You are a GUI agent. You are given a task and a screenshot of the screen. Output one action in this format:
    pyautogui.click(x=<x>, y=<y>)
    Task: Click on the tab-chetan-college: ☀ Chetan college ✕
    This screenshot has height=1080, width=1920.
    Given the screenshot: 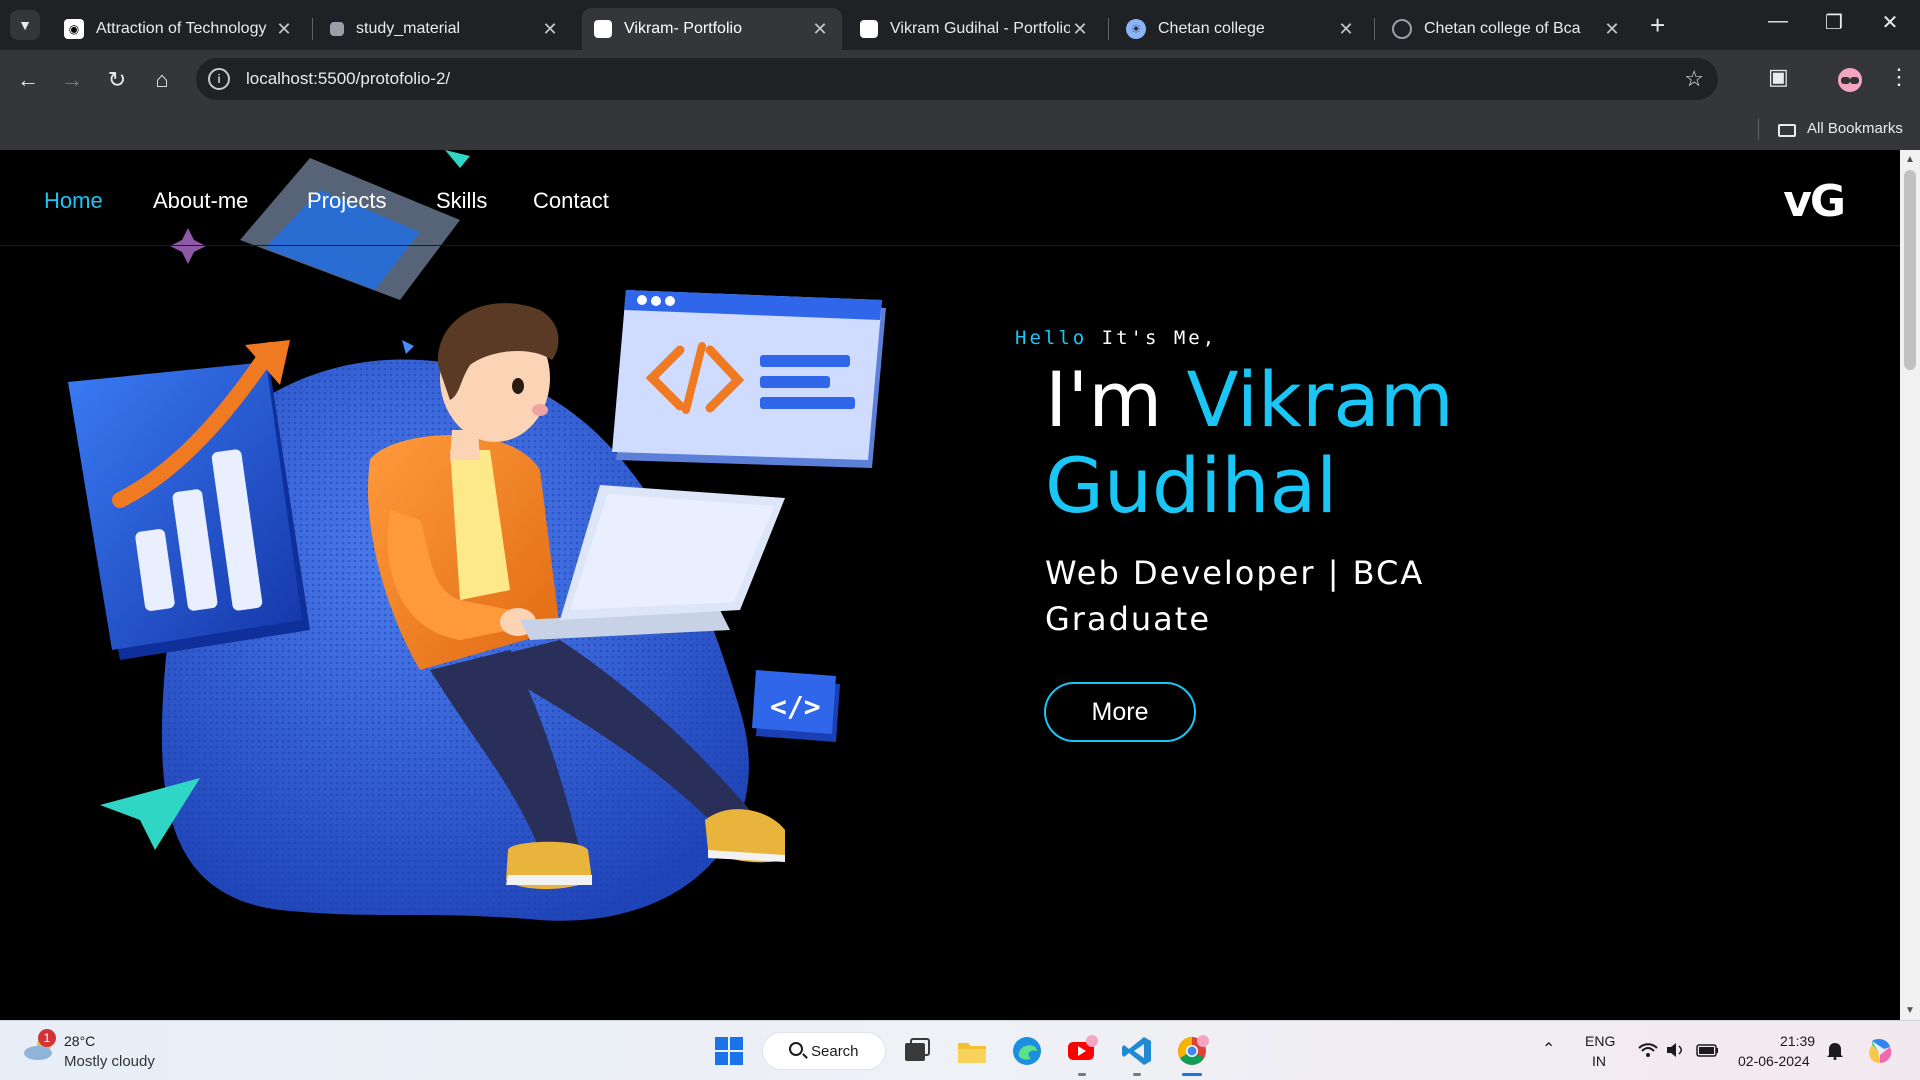 What is the action you would take?
    pyautogui.click(x=1241, y=29)
    